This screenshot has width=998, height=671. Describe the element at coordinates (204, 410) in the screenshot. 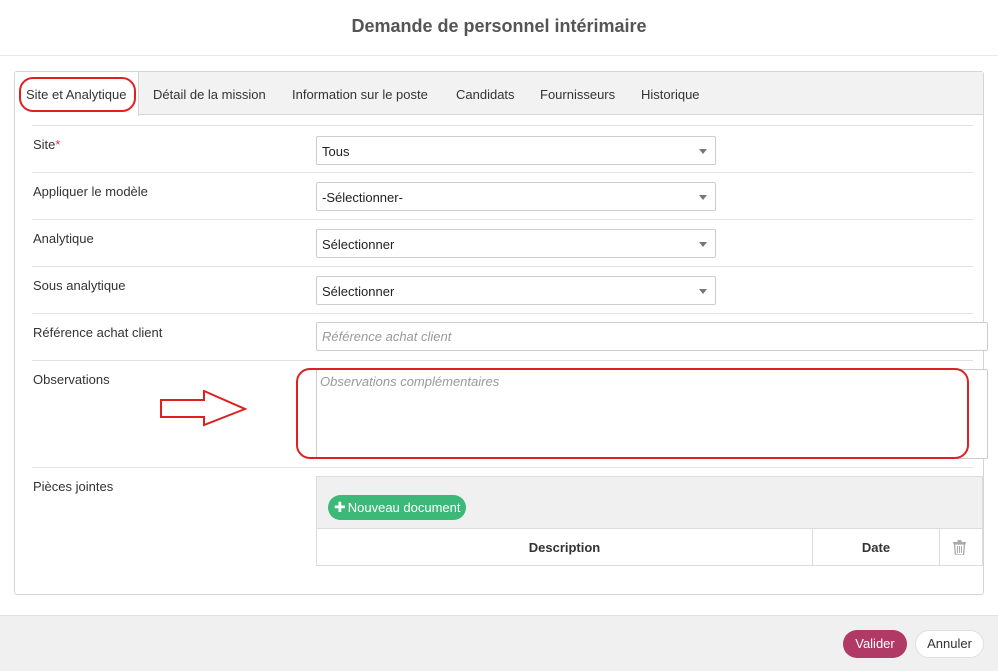

I see `arrow-right-icon` at that location.